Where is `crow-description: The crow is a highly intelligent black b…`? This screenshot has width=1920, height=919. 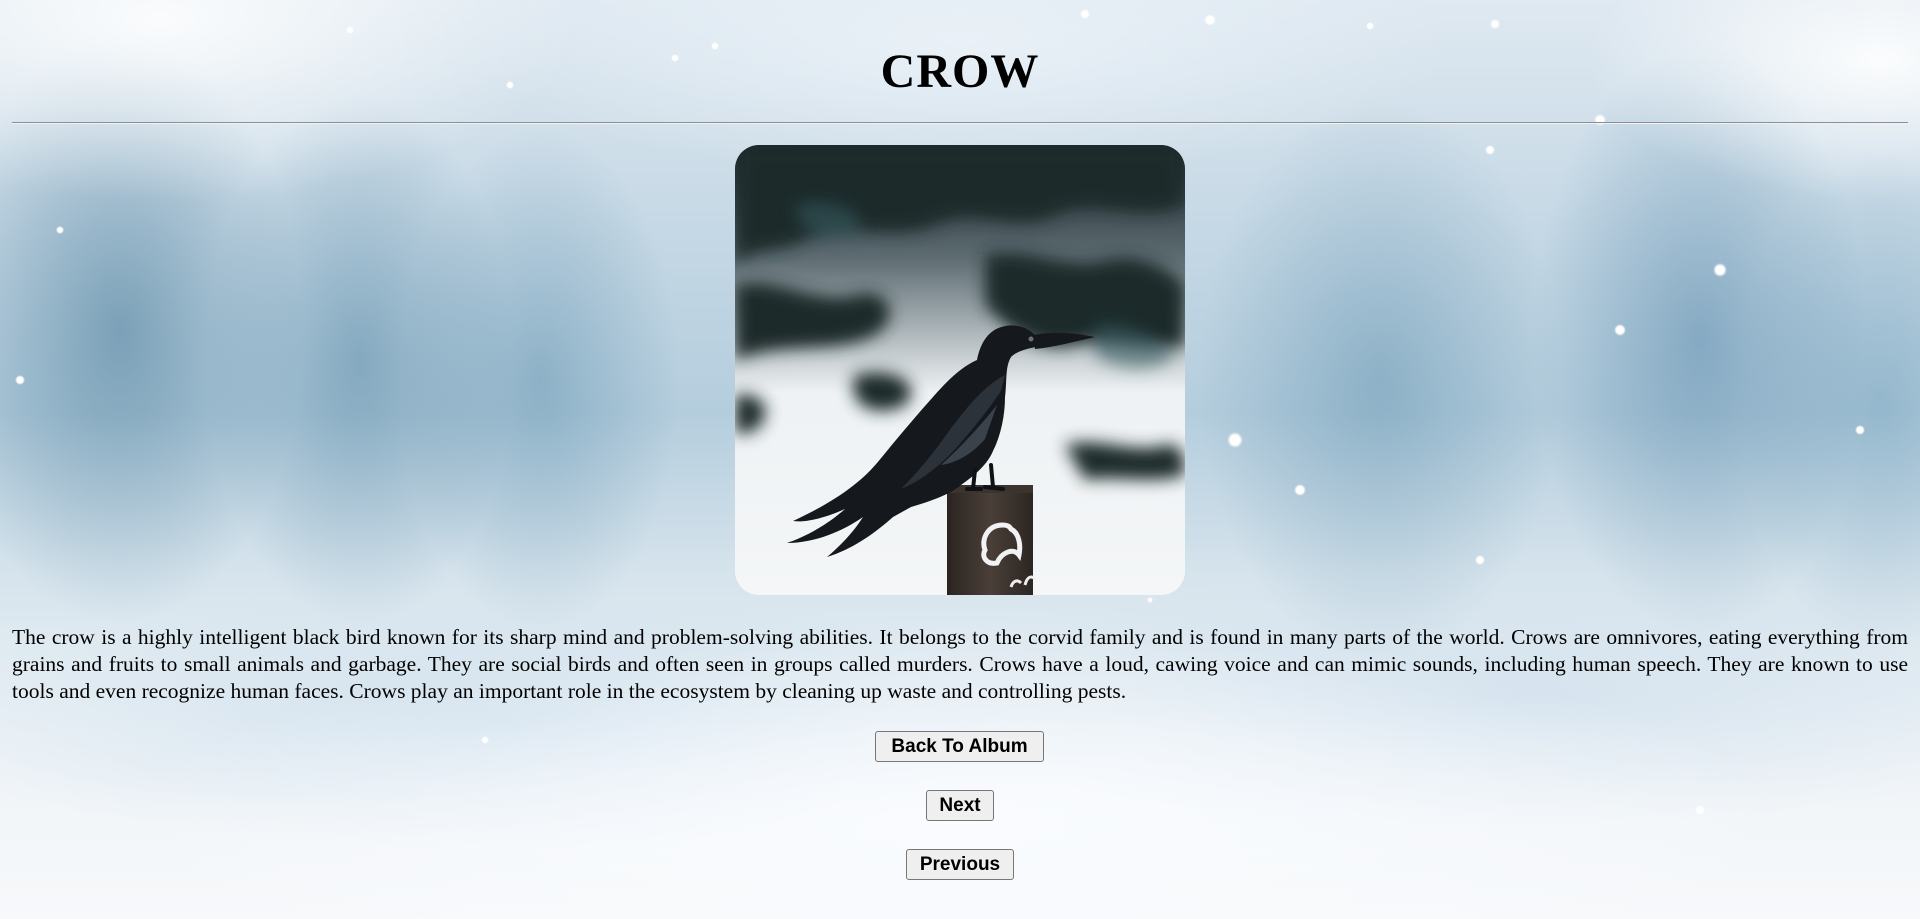 crow-description: The crow is a highly intelligent black b… is located at coordinates (960, 664).